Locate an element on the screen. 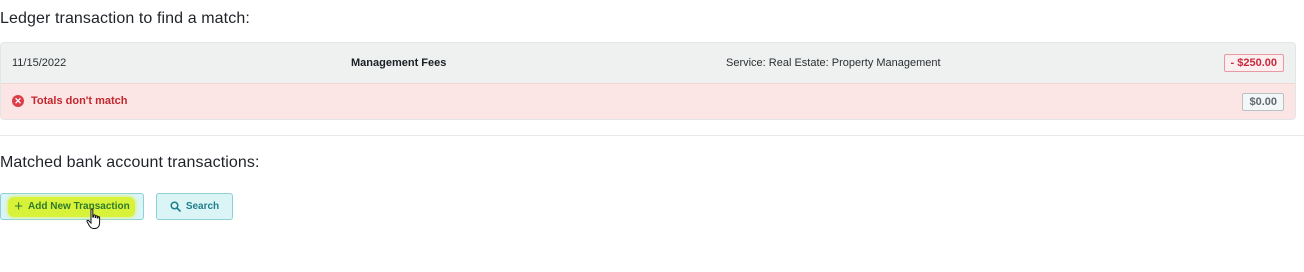 This screenshot has width=1304, height=272. error-x-icon: ✕ is located at coordinates (18, 101).